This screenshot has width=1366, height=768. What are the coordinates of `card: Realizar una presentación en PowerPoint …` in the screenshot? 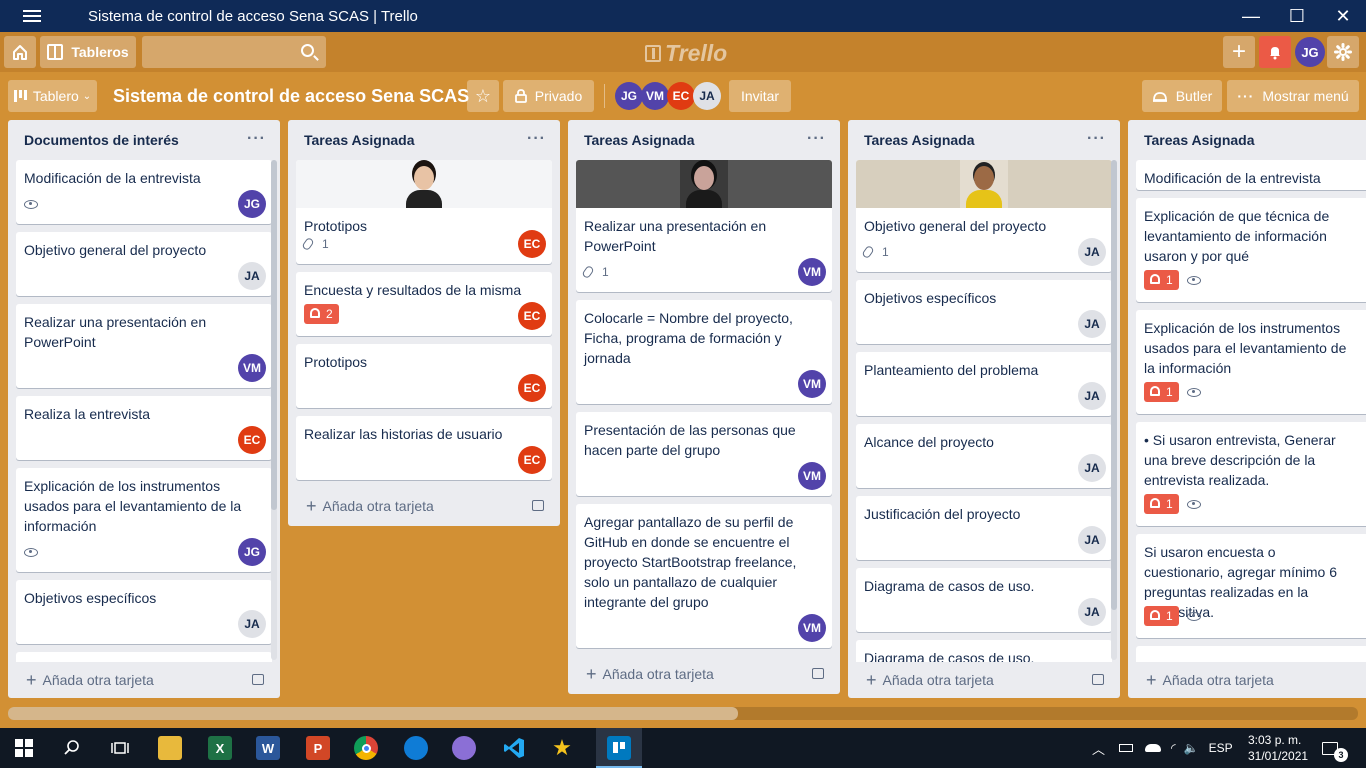 It's located at (144, 346).